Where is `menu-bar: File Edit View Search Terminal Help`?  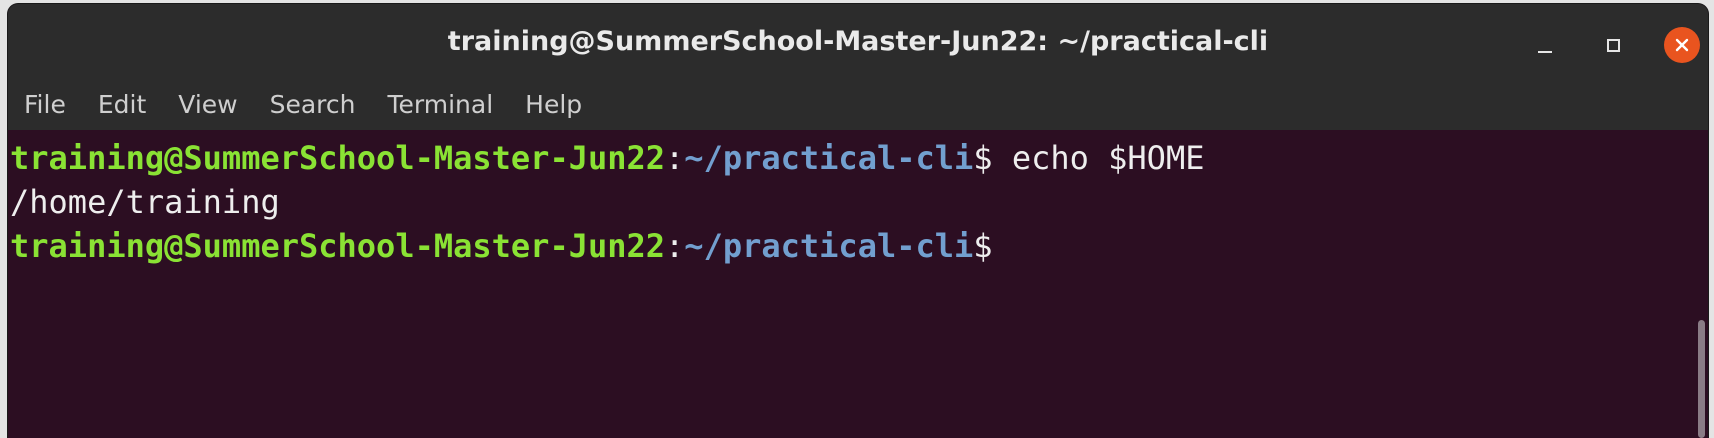 menu-bar: File Edit View Search Terminal Help is located at coordinates (858, 105).